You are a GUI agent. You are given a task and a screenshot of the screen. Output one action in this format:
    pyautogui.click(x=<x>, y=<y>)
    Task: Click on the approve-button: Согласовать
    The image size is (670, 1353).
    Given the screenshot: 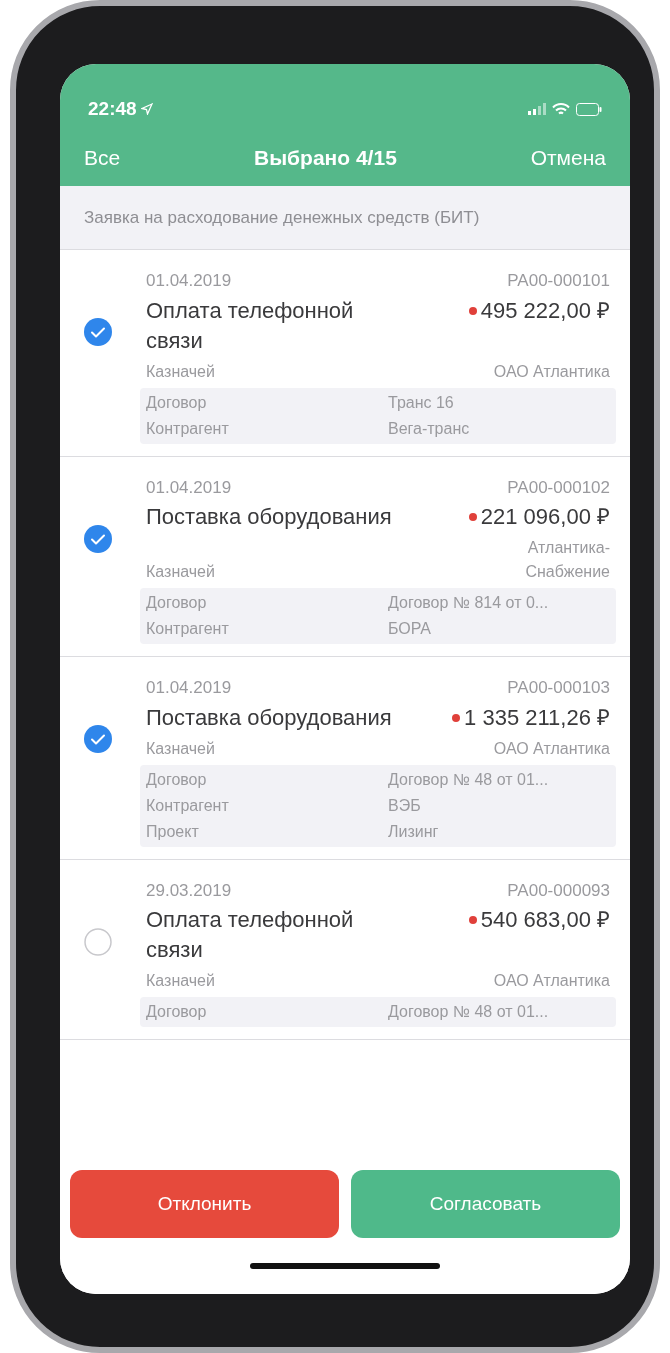 What is the action you would take?
    pyautogui.click(x=485, y=1204)
    